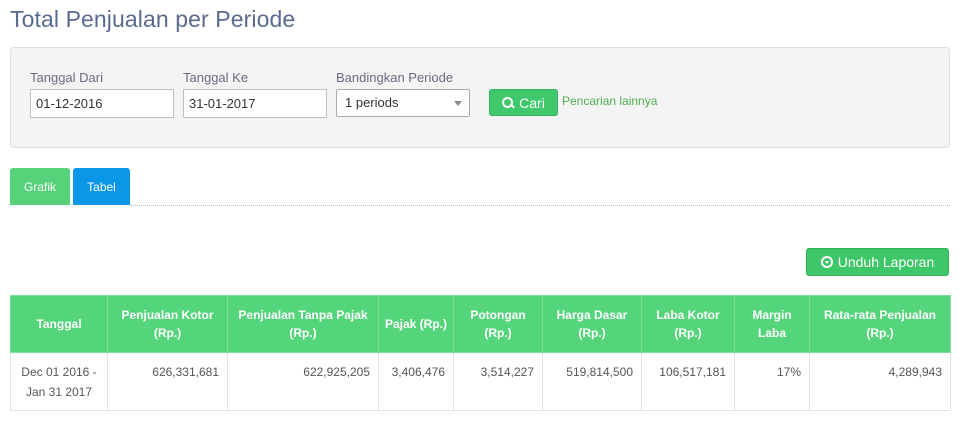 The height and width of the screenshot is (431, 962). Describe the element at coordinates (59, 324) in the screenshot. I see `header-tanggal: Tanggal` at that location.